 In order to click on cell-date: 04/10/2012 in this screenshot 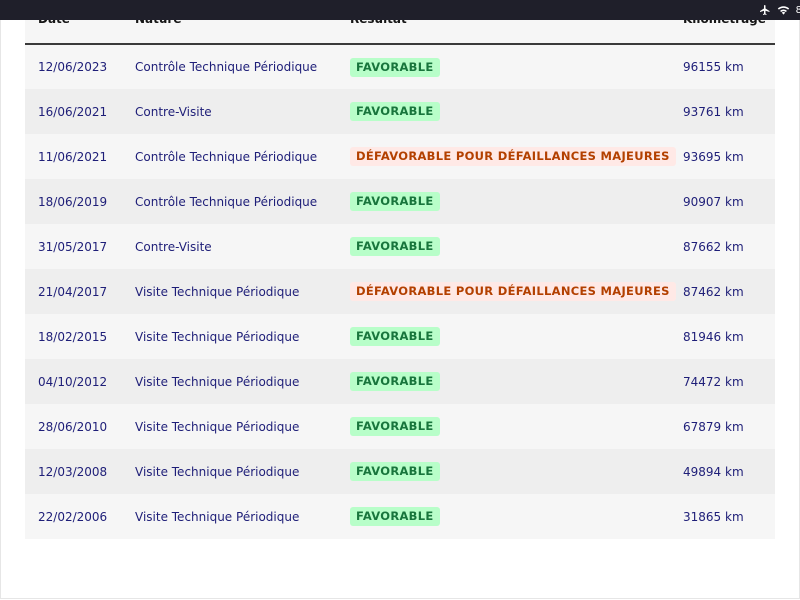, I will do `click(73, 381)`.